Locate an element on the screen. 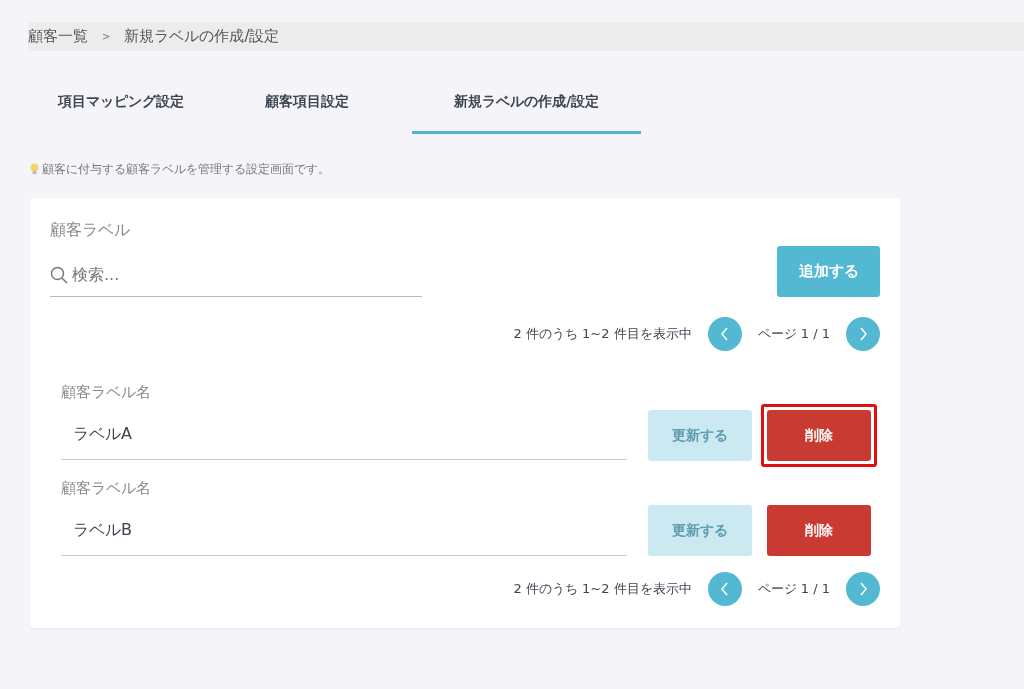 The image size is (1024, 689). breadcrumb-item: 新規ラベルの作成/設定 is located at coordinates (202, 37).